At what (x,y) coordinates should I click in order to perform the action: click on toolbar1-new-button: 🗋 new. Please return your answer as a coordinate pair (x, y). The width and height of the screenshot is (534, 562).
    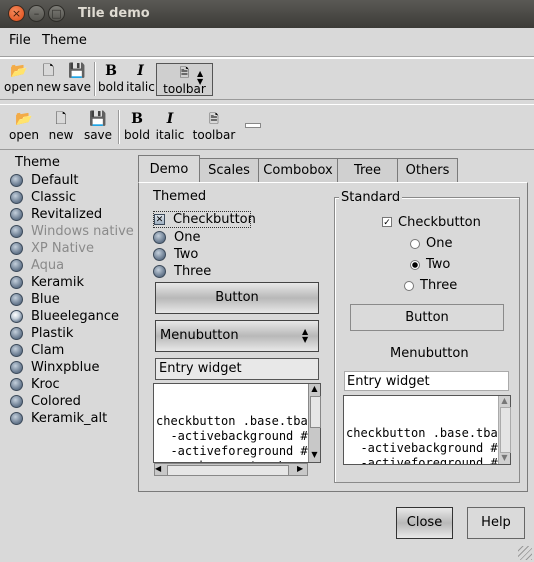
    Looking at the image, I should click on (48, 78).